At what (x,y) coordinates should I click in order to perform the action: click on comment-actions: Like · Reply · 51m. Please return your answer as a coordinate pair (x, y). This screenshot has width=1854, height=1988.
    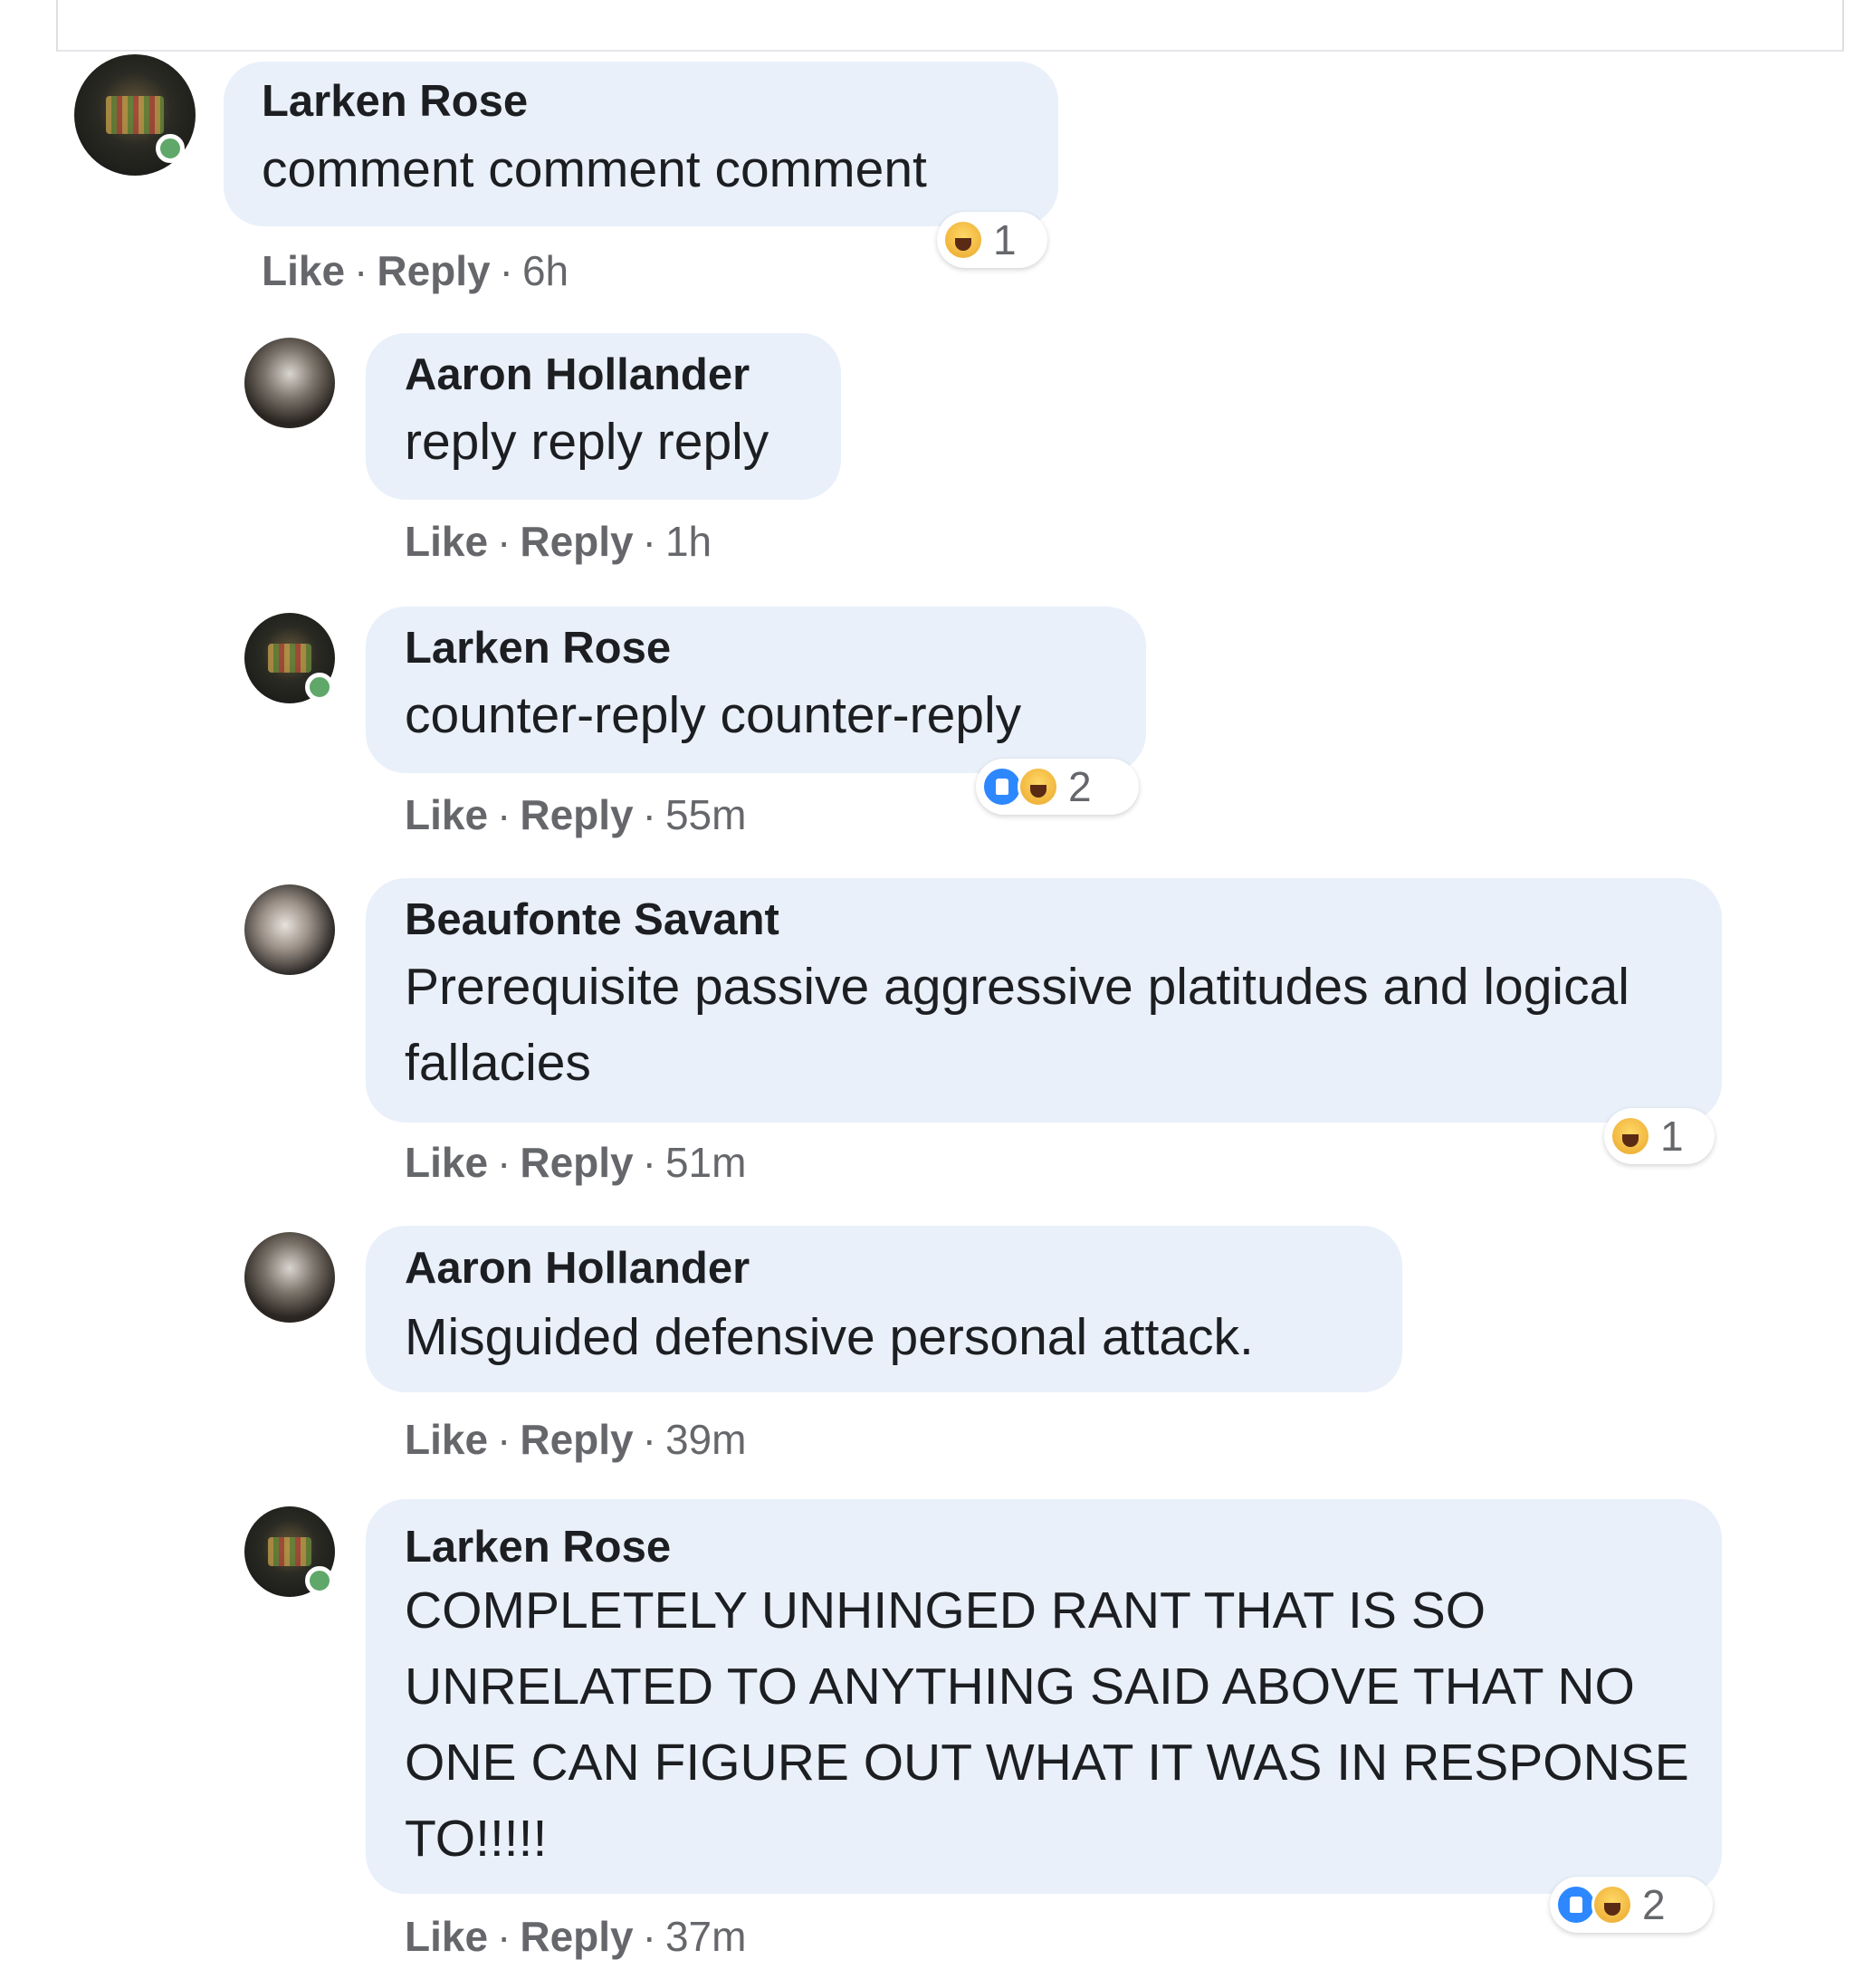
    Looking at the image, I should click on (575, 1162).